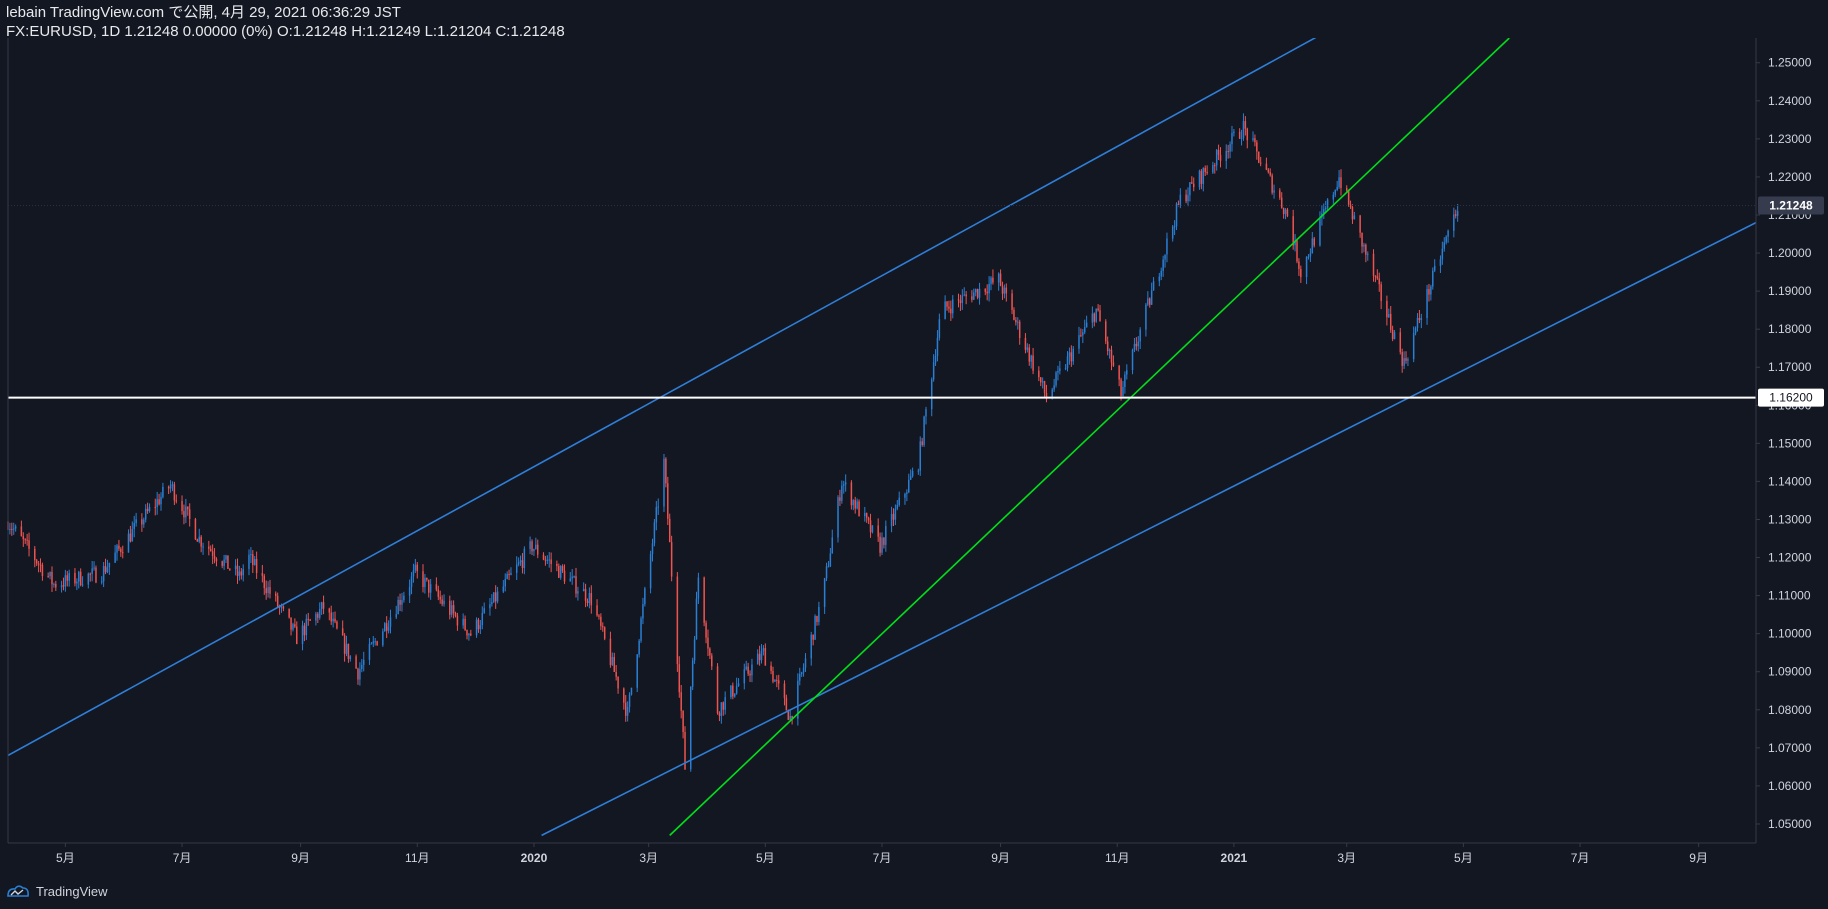 This screenshot has width=1828, height=909. What do you see at coordinates (1580, 858) in the screenshot?
I see `time-tick-label: 7月` at bounding box center [1580, 858].